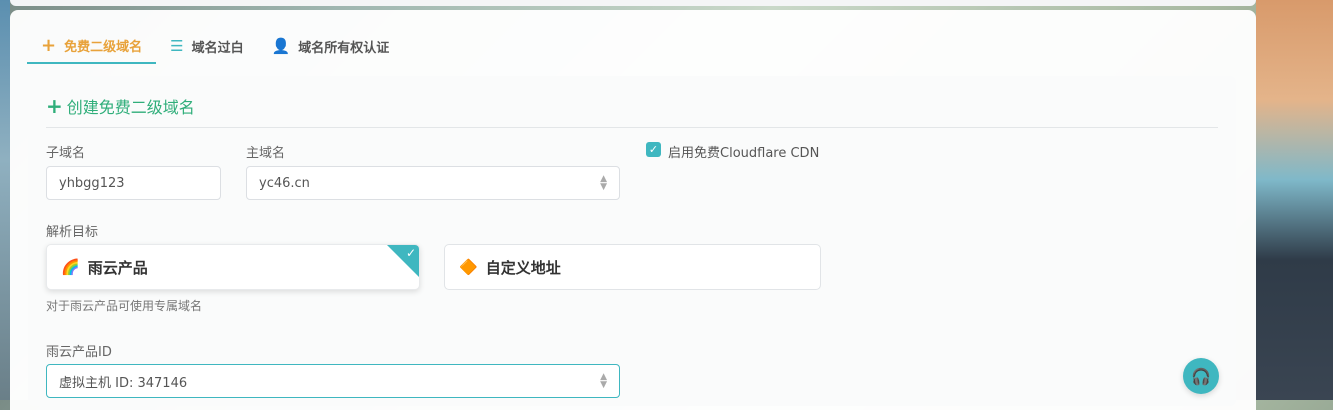  Describe the element at coordinates (66, 153) in the screenshot. I see `subdomain-label: 子域名` at that location.